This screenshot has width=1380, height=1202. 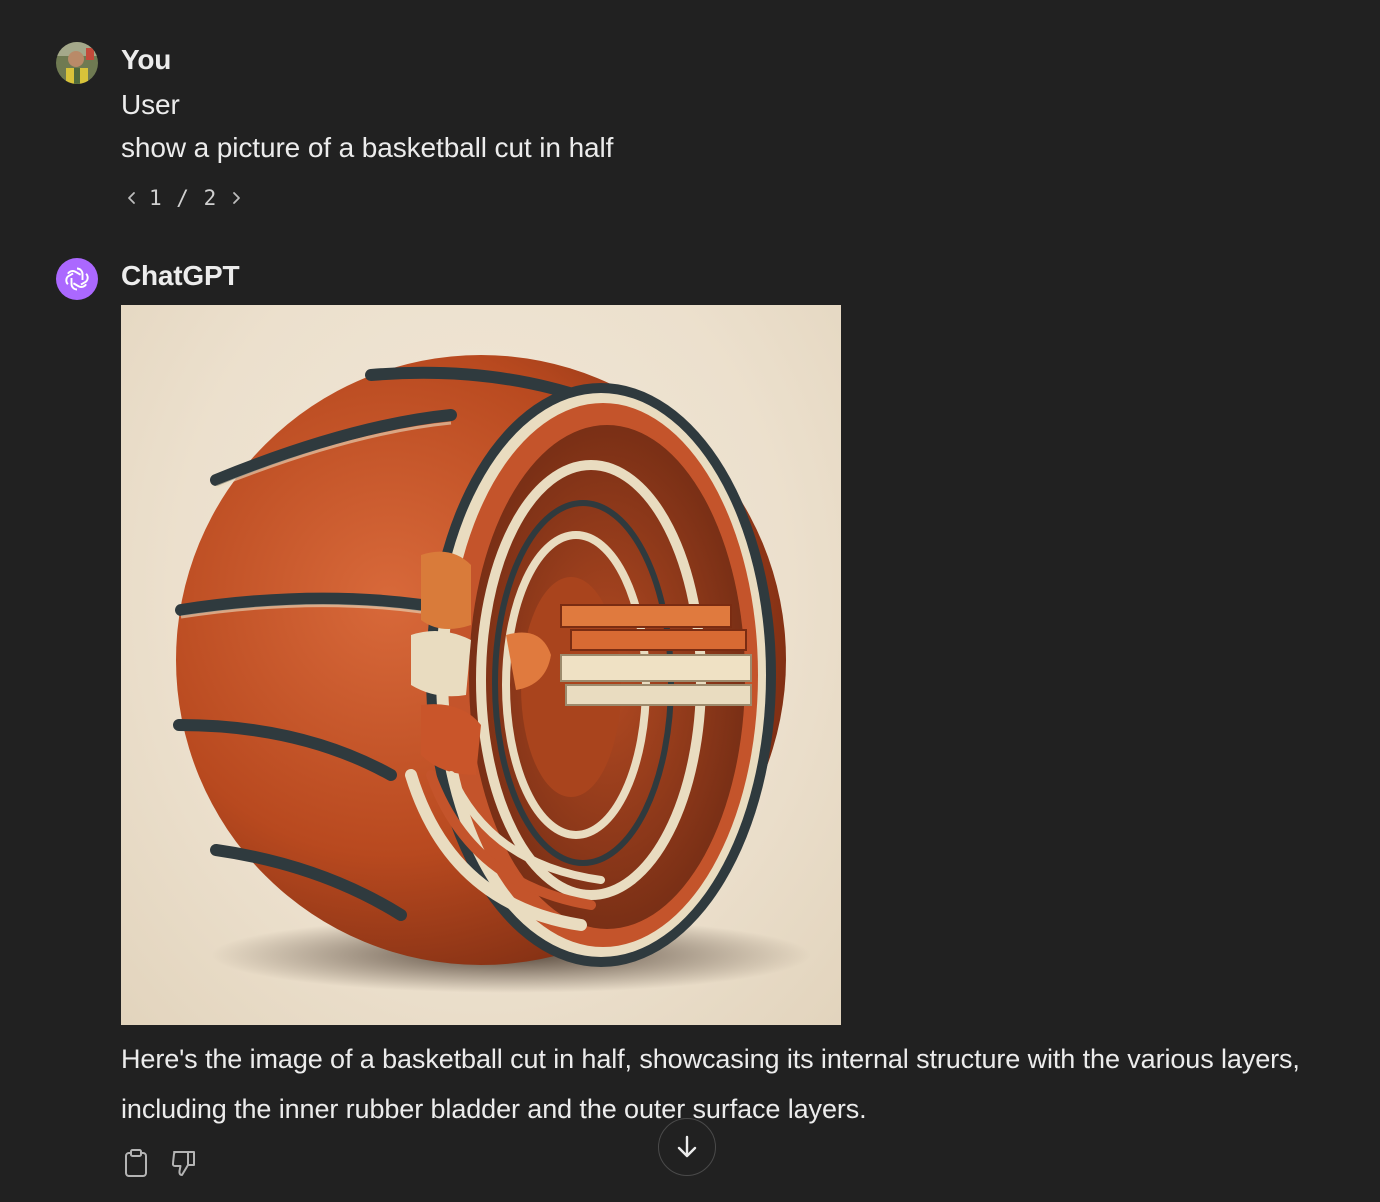 I want to click on thumbs-down-icon, so click(x=183, y=1163).